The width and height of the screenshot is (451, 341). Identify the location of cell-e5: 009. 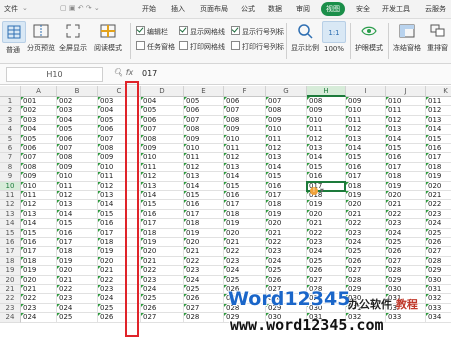
(204, 139).